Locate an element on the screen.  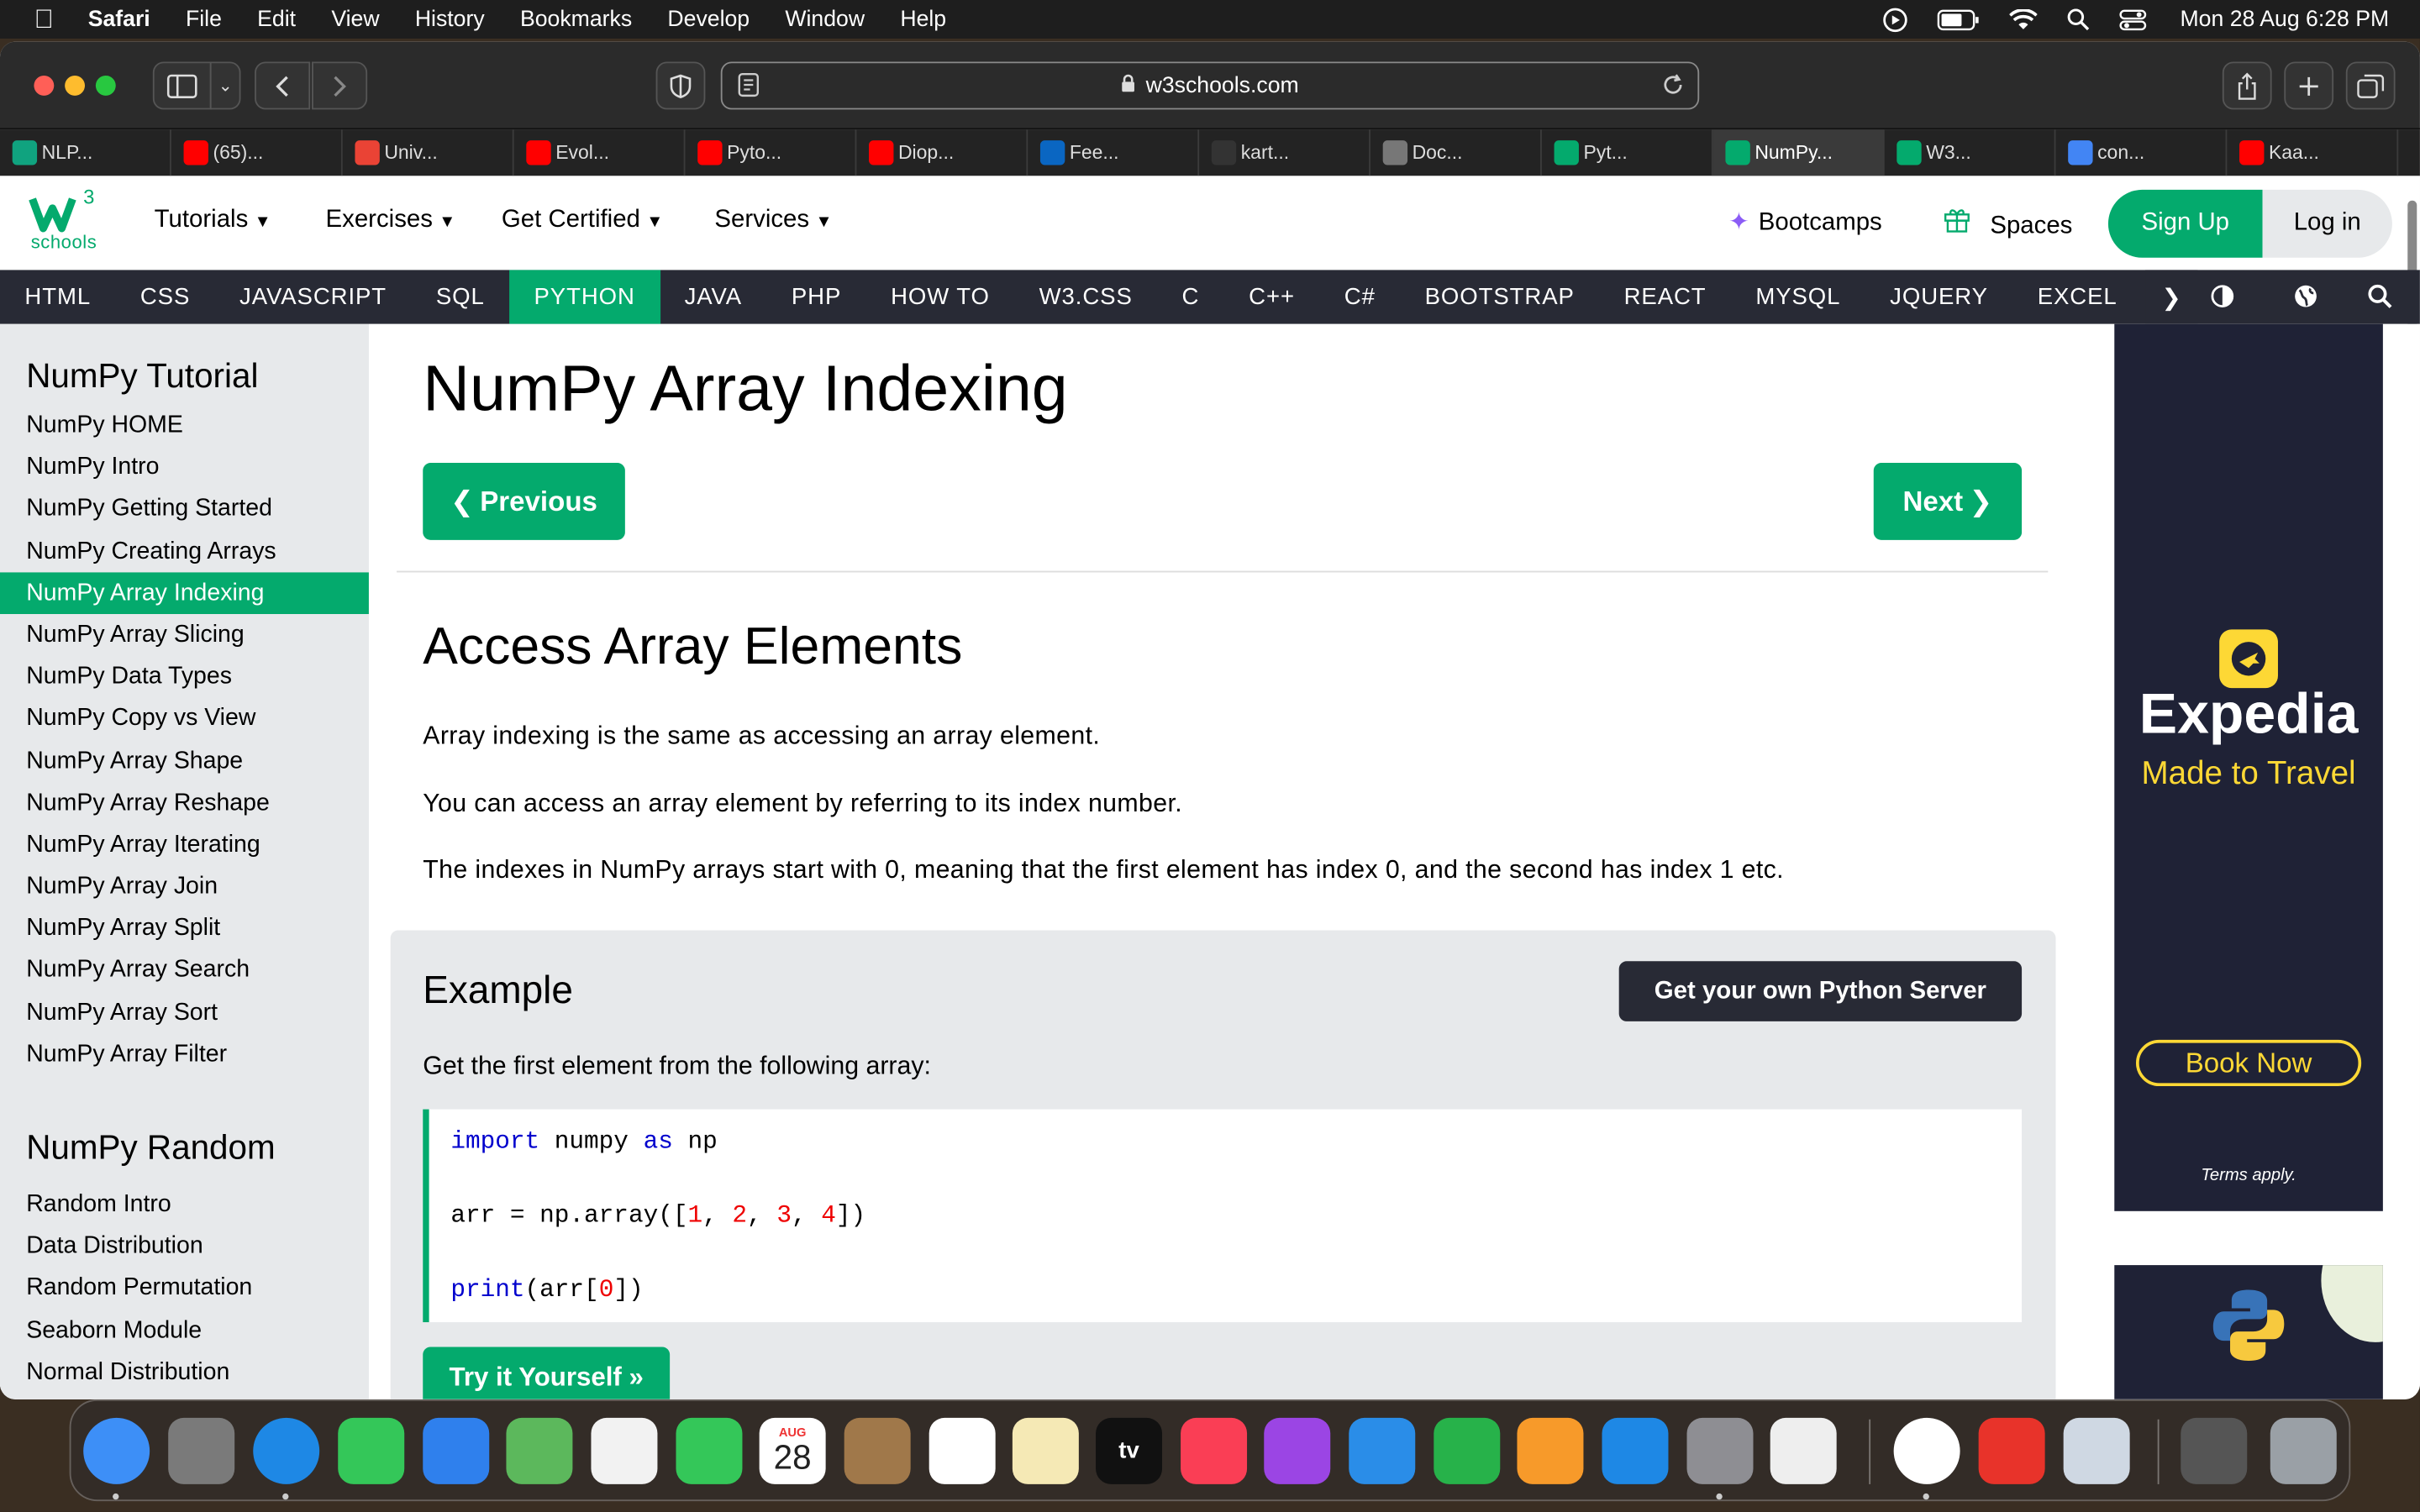
log-in-button: Log in is located at coordinates (2327, 223).